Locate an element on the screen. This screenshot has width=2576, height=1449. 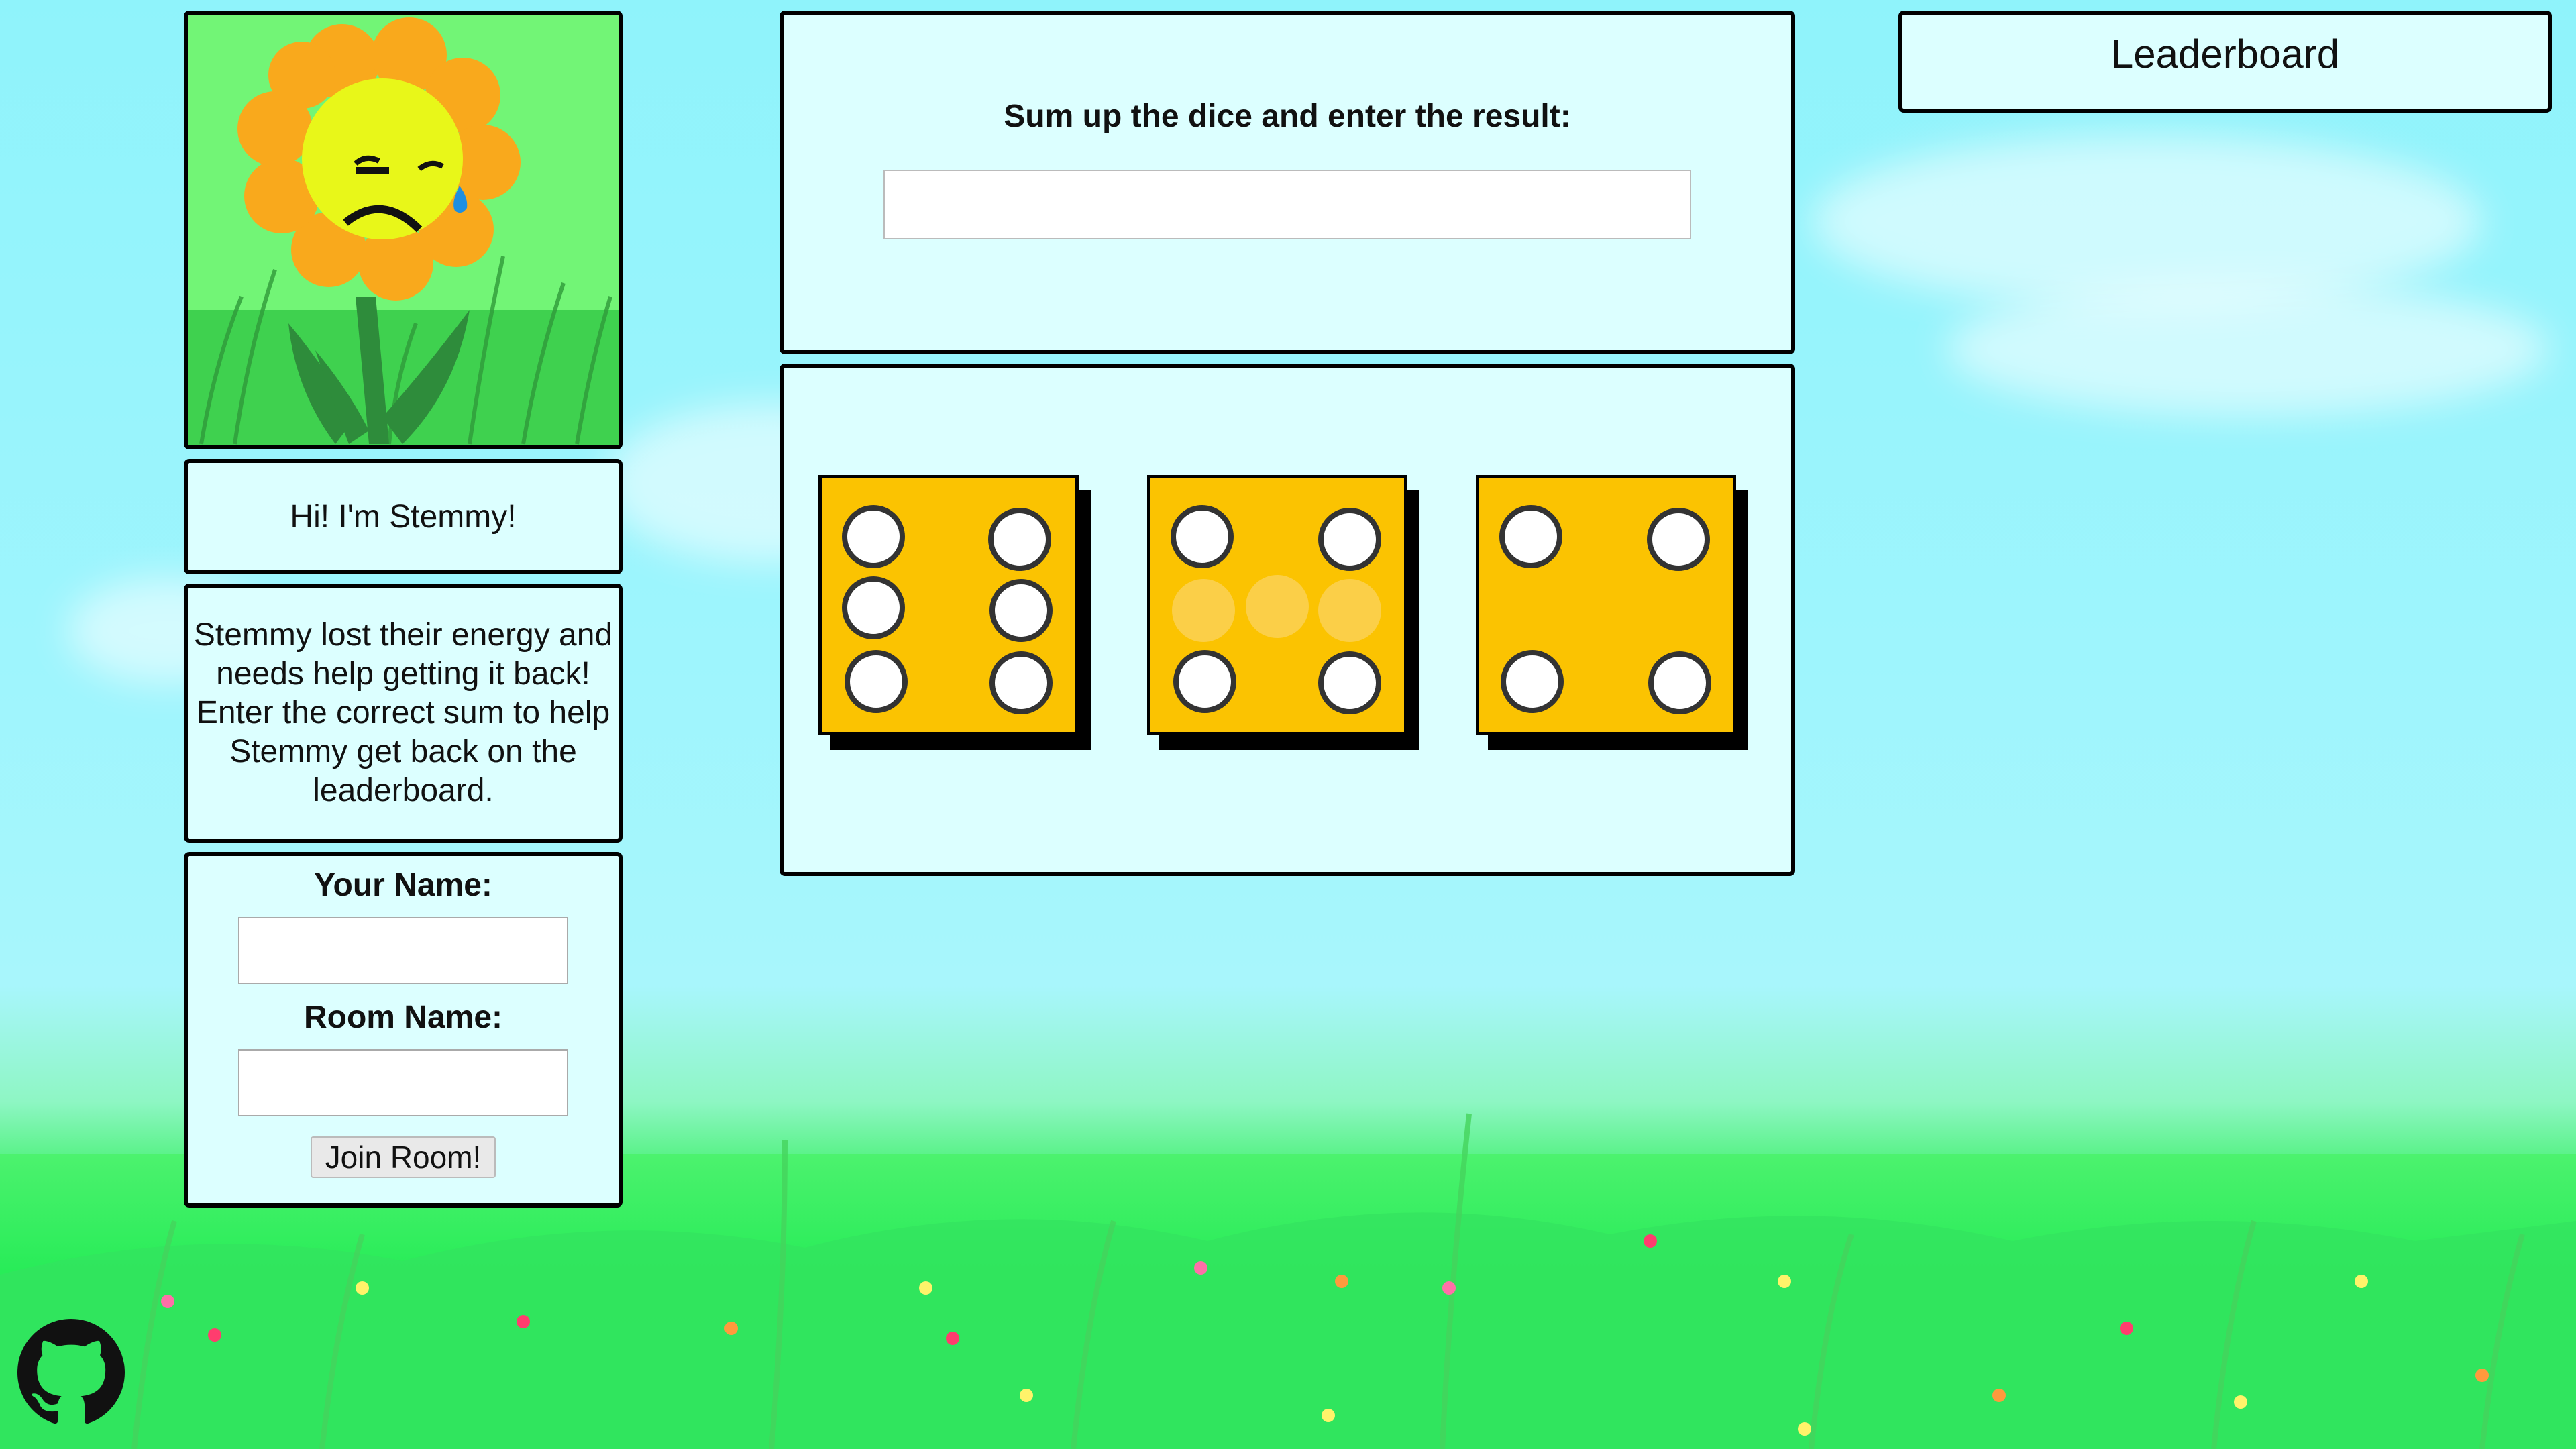
dice-panel is located at coordinates (1287, 620).